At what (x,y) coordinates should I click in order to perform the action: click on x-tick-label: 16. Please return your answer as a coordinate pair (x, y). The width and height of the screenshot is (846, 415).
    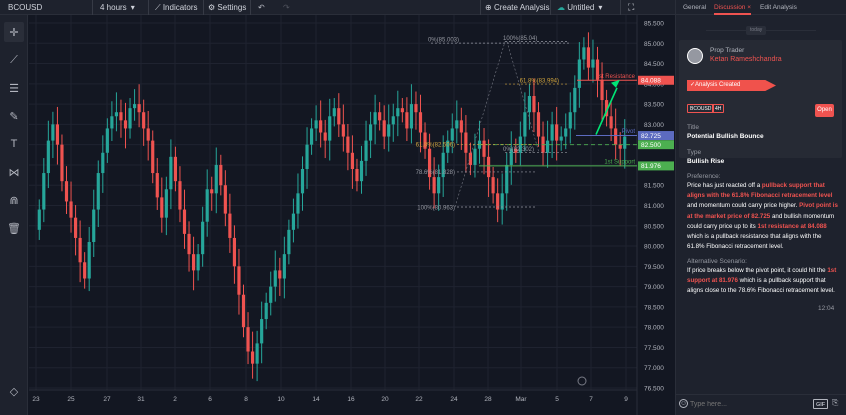
    Looking at the image, I should click on (351, 399).